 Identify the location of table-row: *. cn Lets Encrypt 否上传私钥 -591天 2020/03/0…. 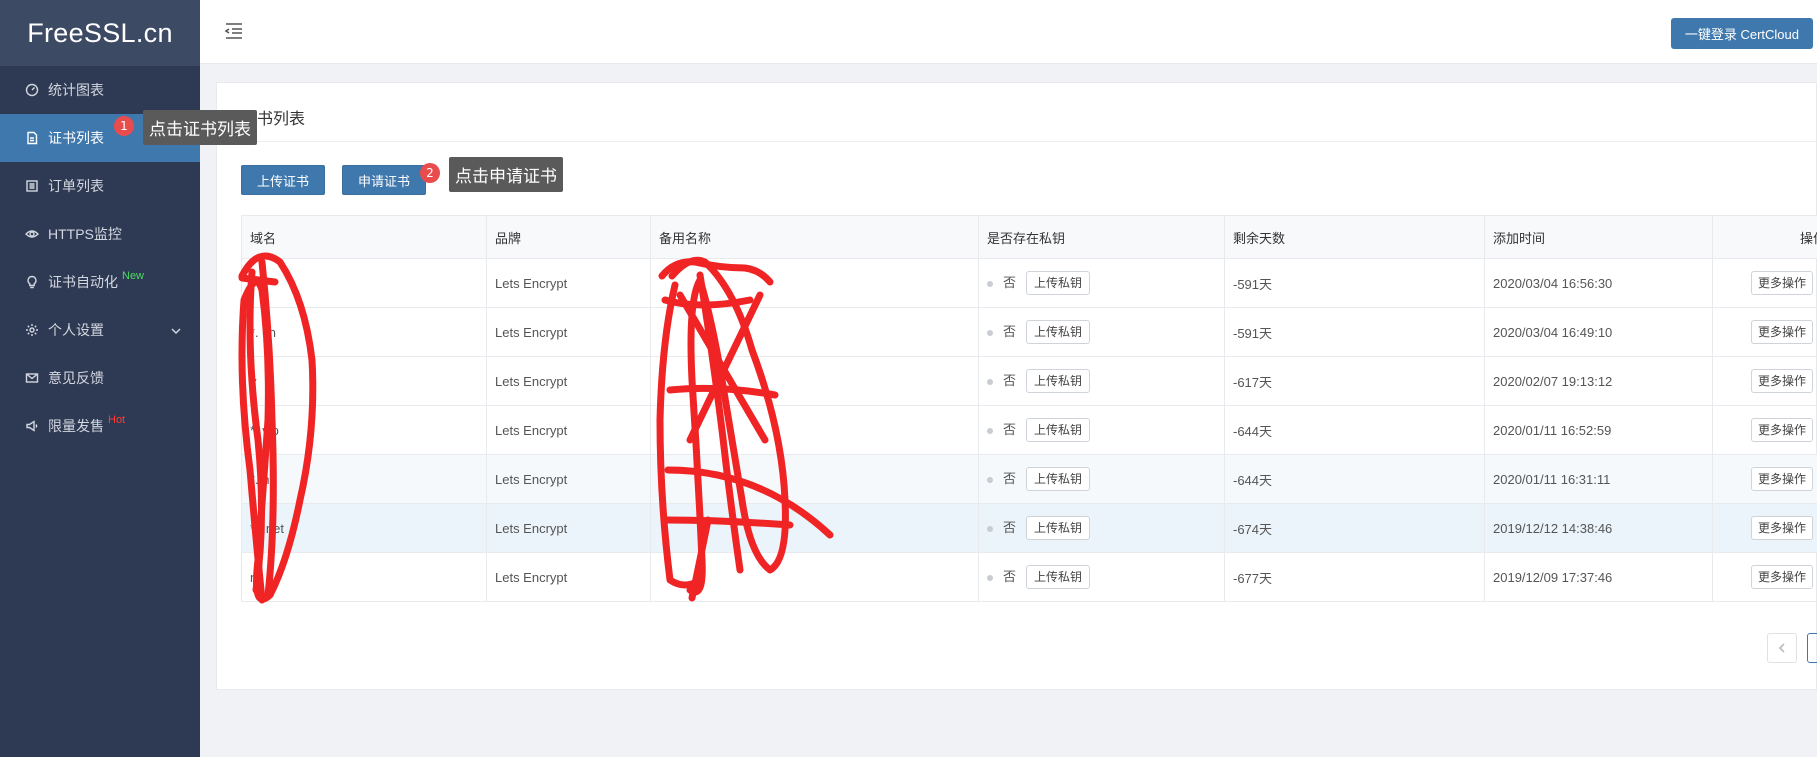
(1029, 332).